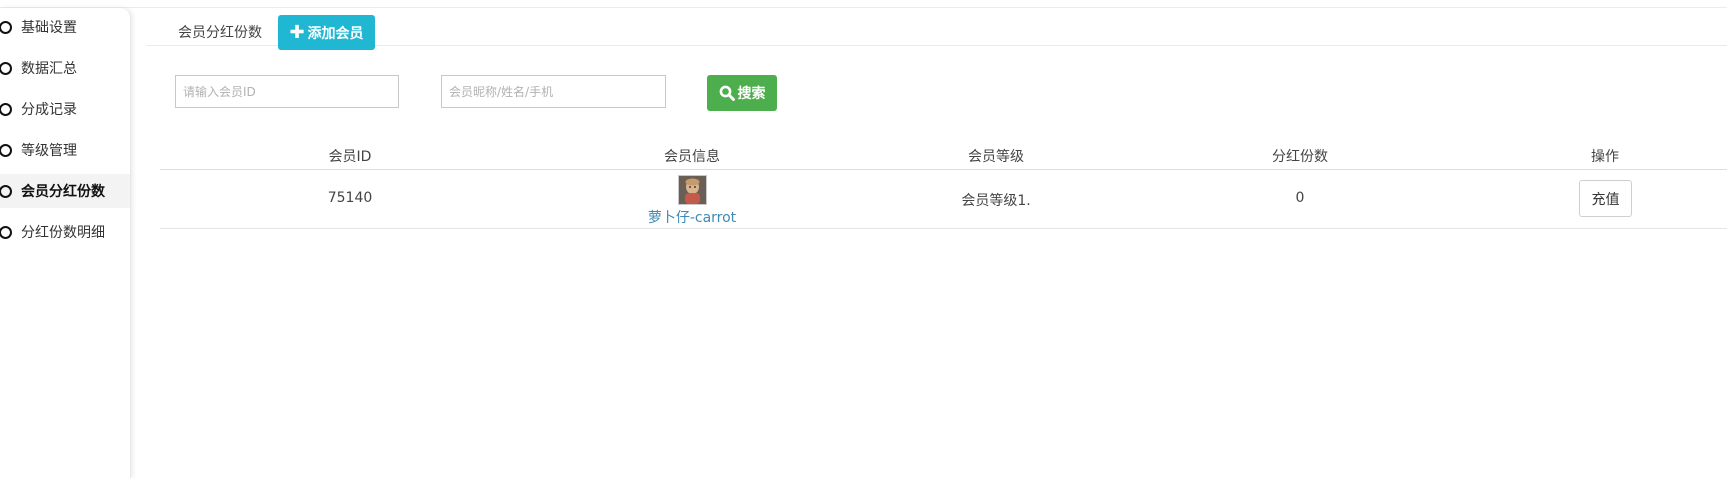 The width and height of the screenshot is (1727, 478). What do you see at coordinates (287, 91) in the screenshot?
I see `member-id-input` at bounding box center [287, 91].